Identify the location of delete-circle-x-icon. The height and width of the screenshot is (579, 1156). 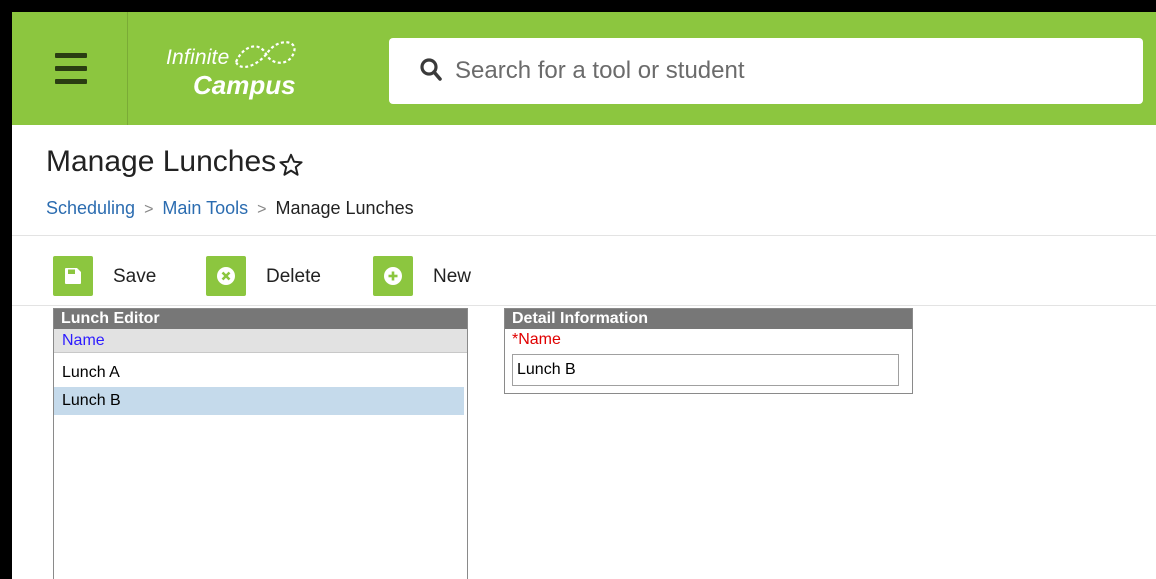
(226, 276).